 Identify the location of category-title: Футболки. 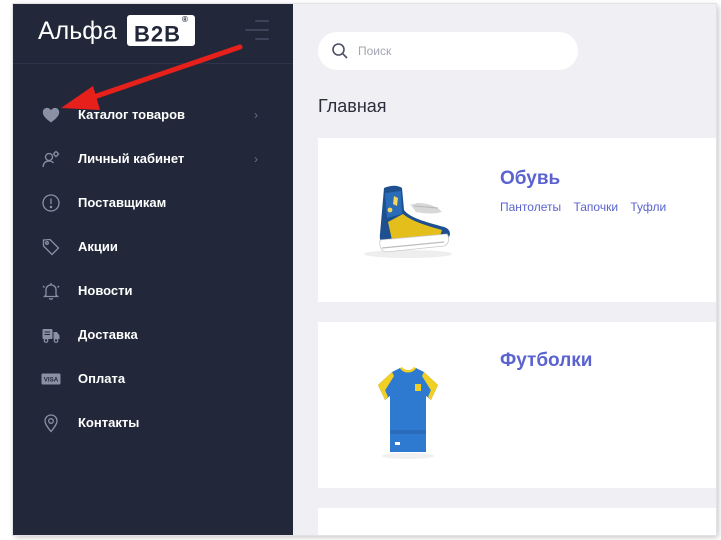
(546, 361).